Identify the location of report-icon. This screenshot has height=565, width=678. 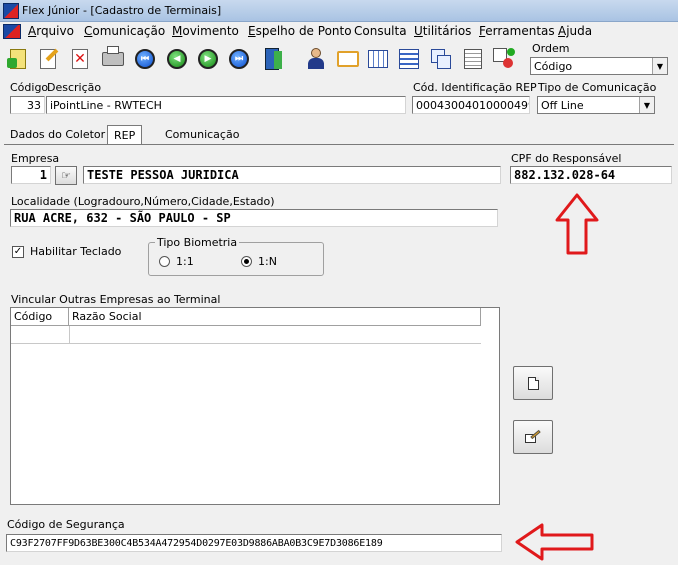
(473, 59).